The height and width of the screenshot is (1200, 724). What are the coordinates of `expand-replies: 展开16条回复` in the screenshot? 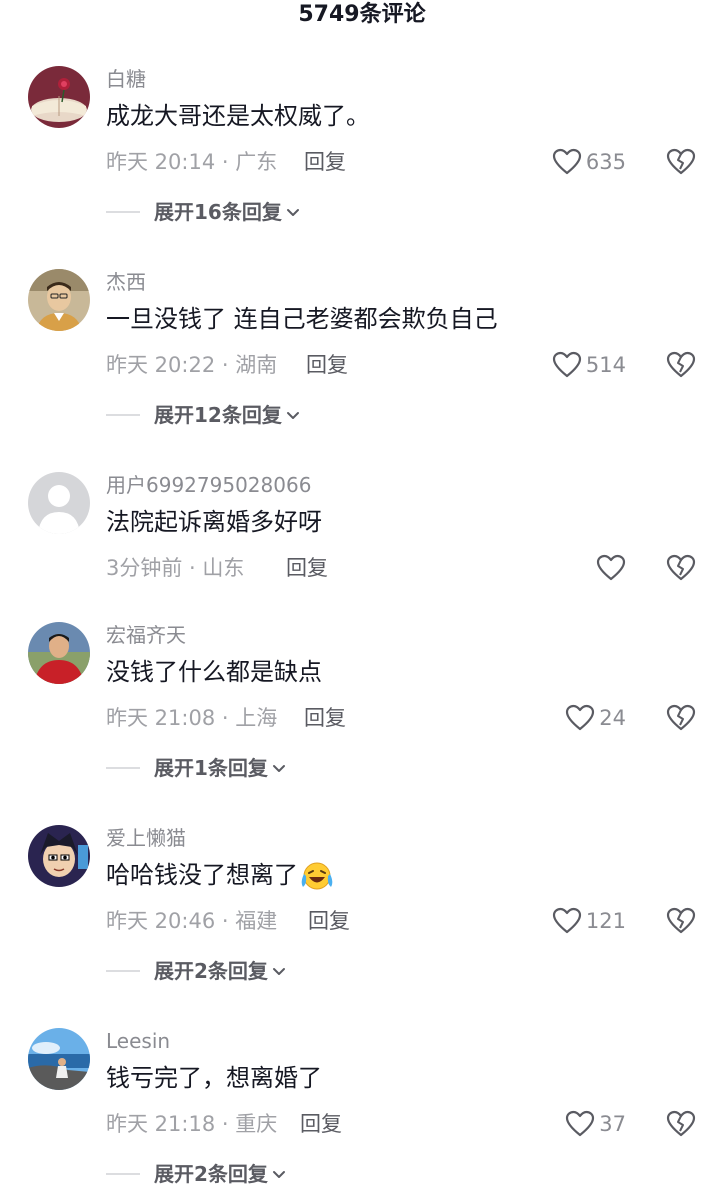 It's located at (203, 212).